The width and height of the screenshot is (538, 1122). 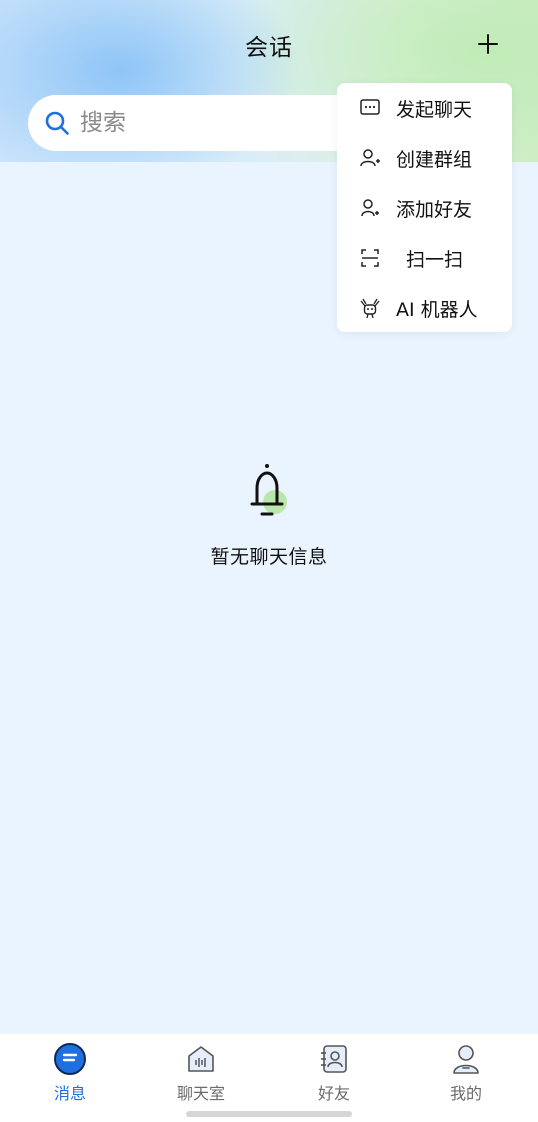 I want to click on tab-label: 我的, so click(x=465, y=1093).